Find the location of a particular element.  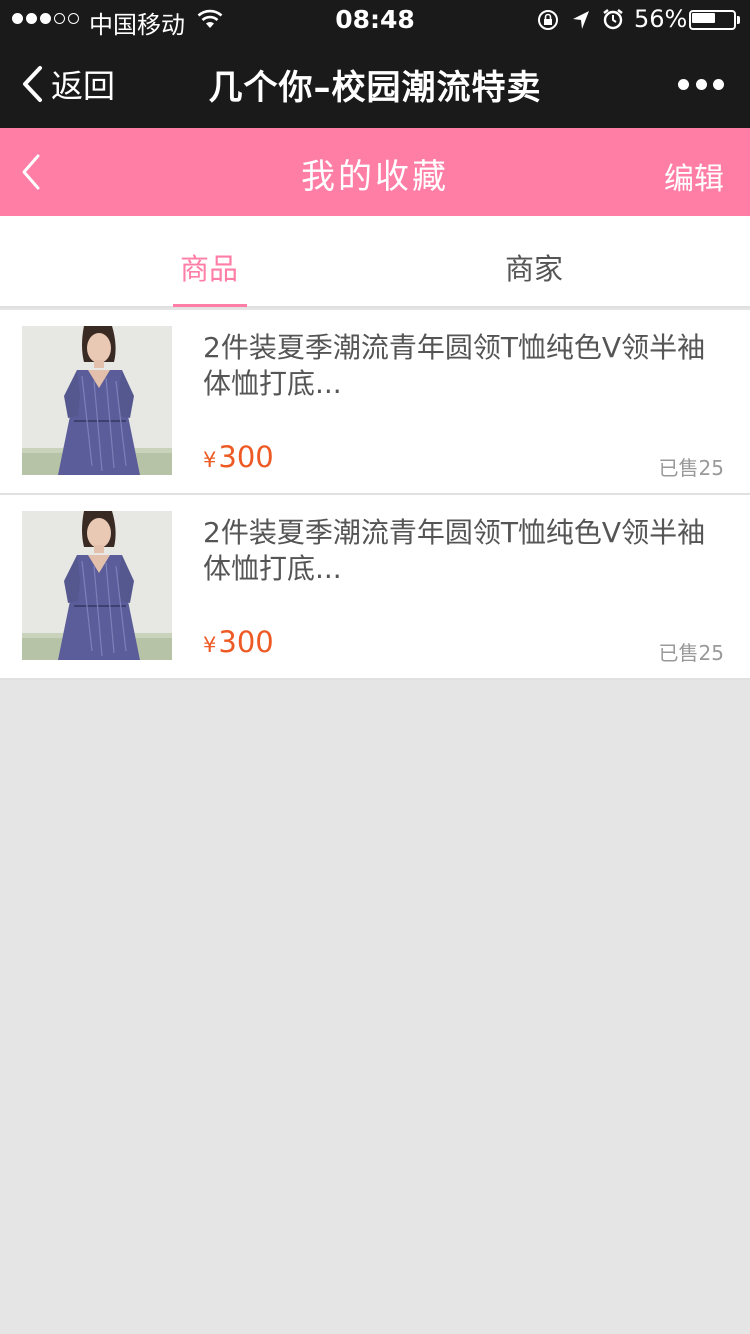

battery-fill is located at coordinates (703, 18).